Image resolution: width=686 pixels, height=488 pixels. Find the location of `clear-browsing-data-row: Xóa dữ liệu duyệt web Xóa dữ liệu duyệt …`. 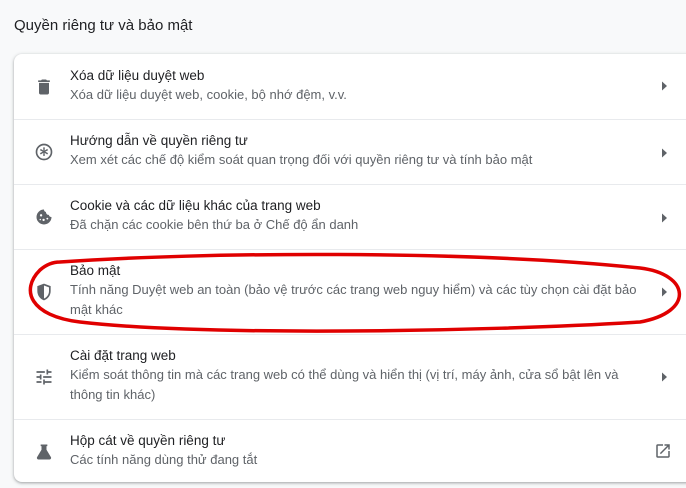

clear-browsing-data-row: Xóa dữ liệu duyệt web Xóa dữ liệu duyệt … is located at coordinates (350, 86).